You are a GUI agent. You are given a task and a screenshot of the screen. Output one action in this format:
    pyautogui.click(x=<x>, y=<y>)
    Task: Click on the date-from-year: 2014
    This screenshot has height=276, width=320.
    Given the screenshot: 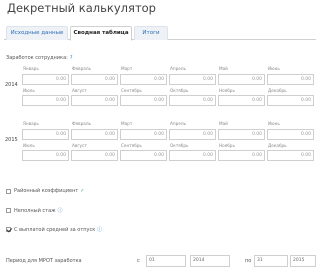 What is the action you would take?
    pyautogui.click(x=210, y=261)
    